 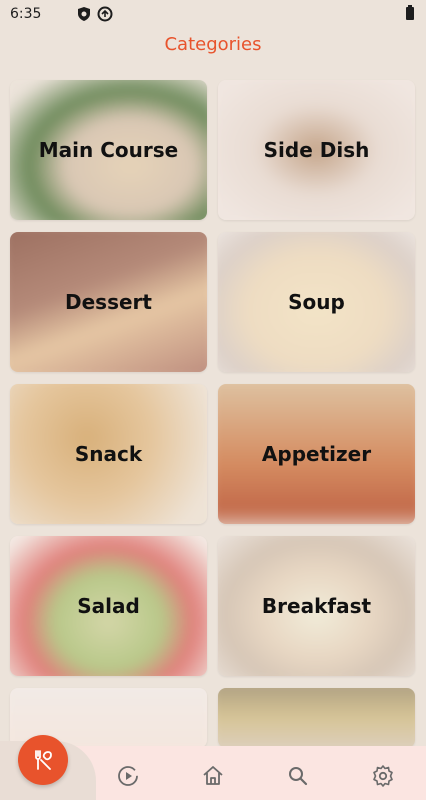 I want to click on categories-fab-button, so click(x=43, y=760).